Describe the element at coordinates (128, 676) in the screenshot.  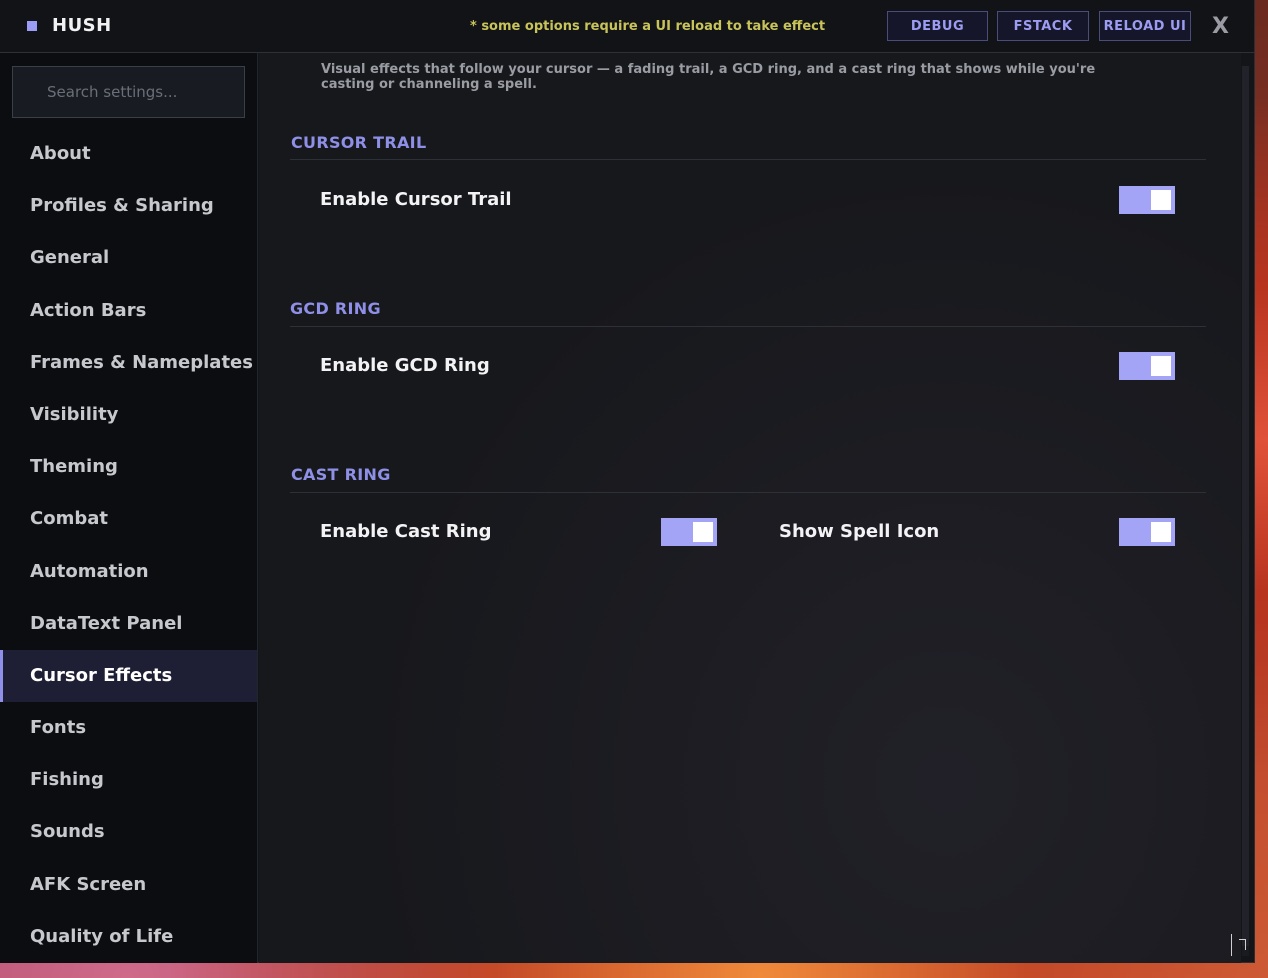
I see `sidebar-item-cursor-effects: Cursor Effects` at that location.